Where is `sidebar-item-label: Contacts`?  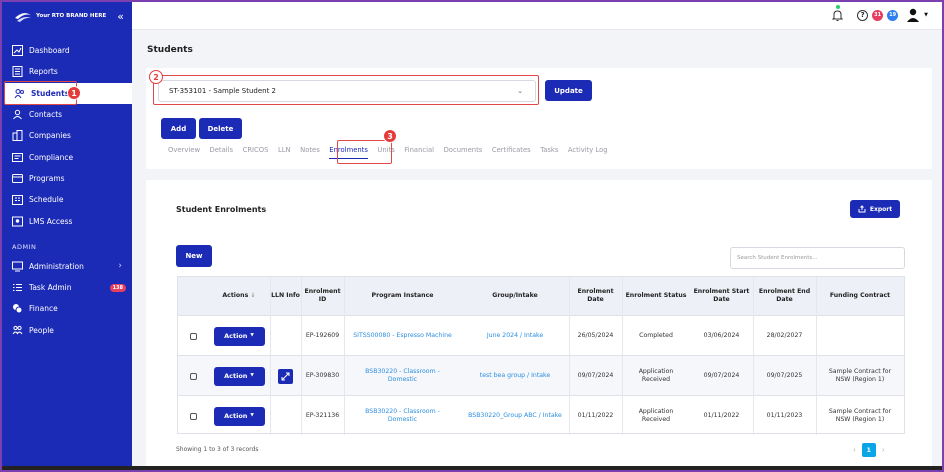
sidebar-item-label: Contacts is located at coordinates (46, 115).